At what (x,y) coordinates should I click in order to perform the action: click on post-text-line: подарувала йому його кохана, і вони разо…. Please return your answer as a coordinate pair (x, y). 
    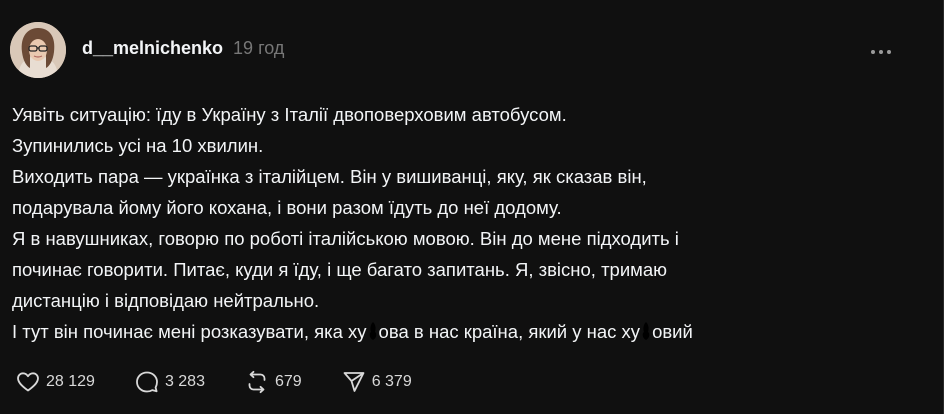
    Looking at the image, I should click on (287, 207).